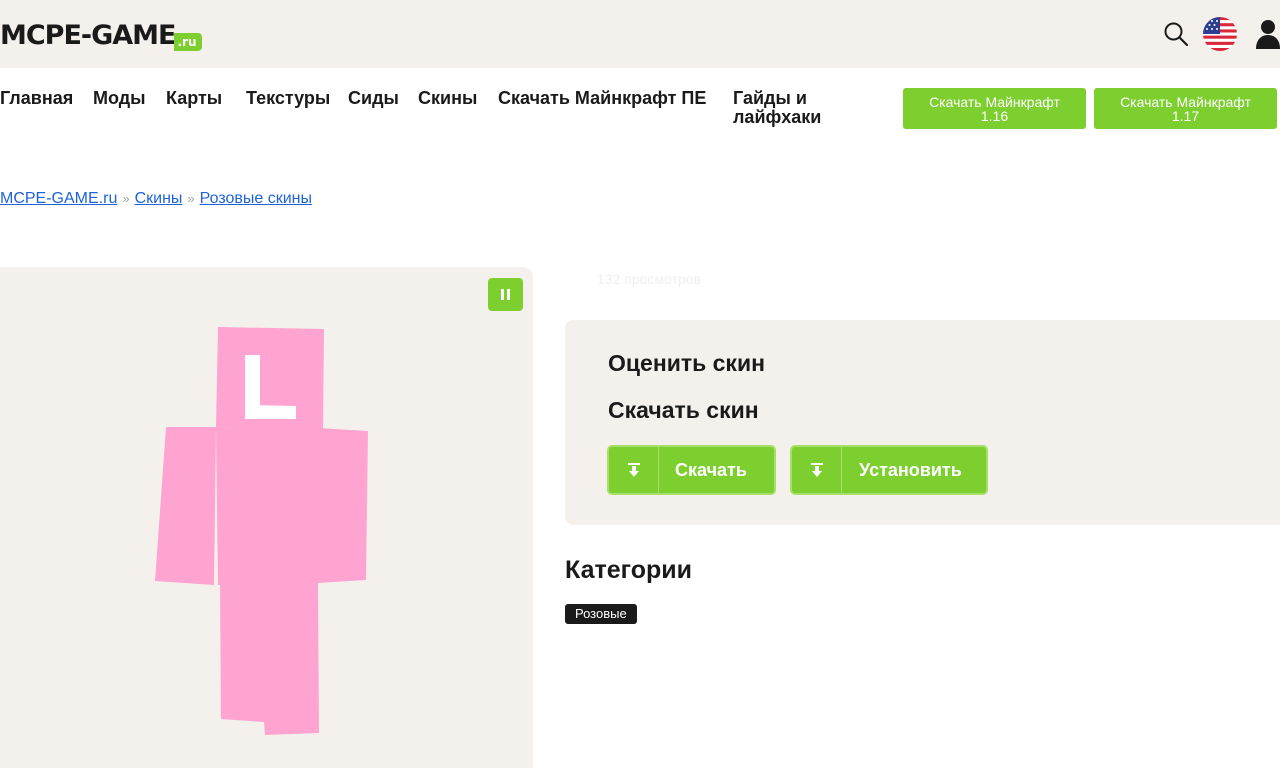 The width and height of the screenshot is (1280, 773). I want to click on install-label: Установить, so click(910, 469).